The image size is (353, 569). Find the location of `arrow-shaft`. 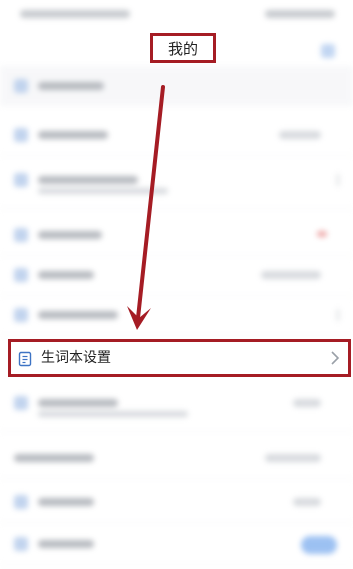

arrow-shaft is located at coordinates (150, 202).